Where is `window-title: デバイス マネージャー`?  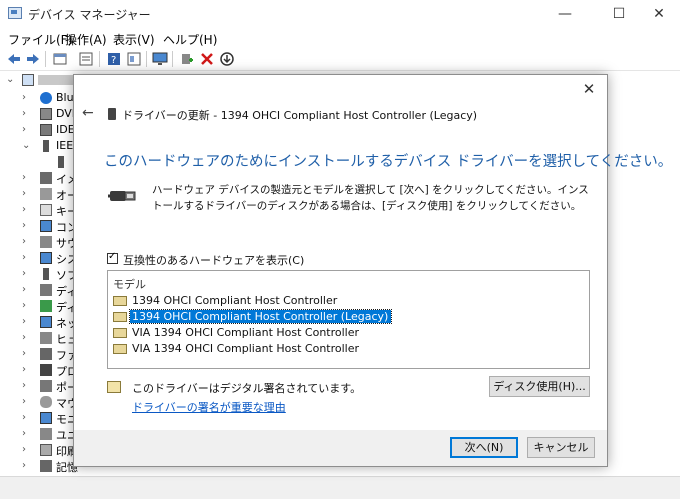 window-title: デバイス マネージャー is located at coordinates (89, 15).